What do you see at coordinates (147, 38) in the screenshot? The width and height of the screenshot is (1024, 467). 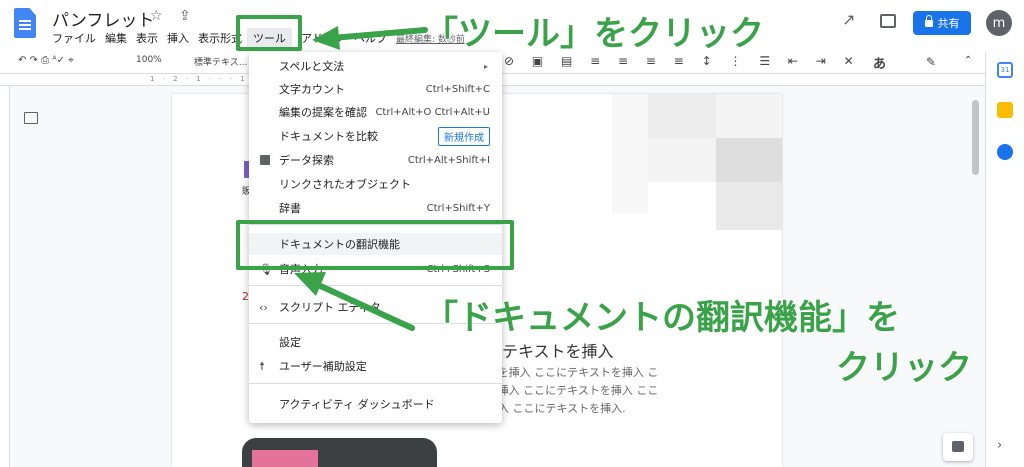 I see `menu-view: 表示` at bounding box center [147, 38].